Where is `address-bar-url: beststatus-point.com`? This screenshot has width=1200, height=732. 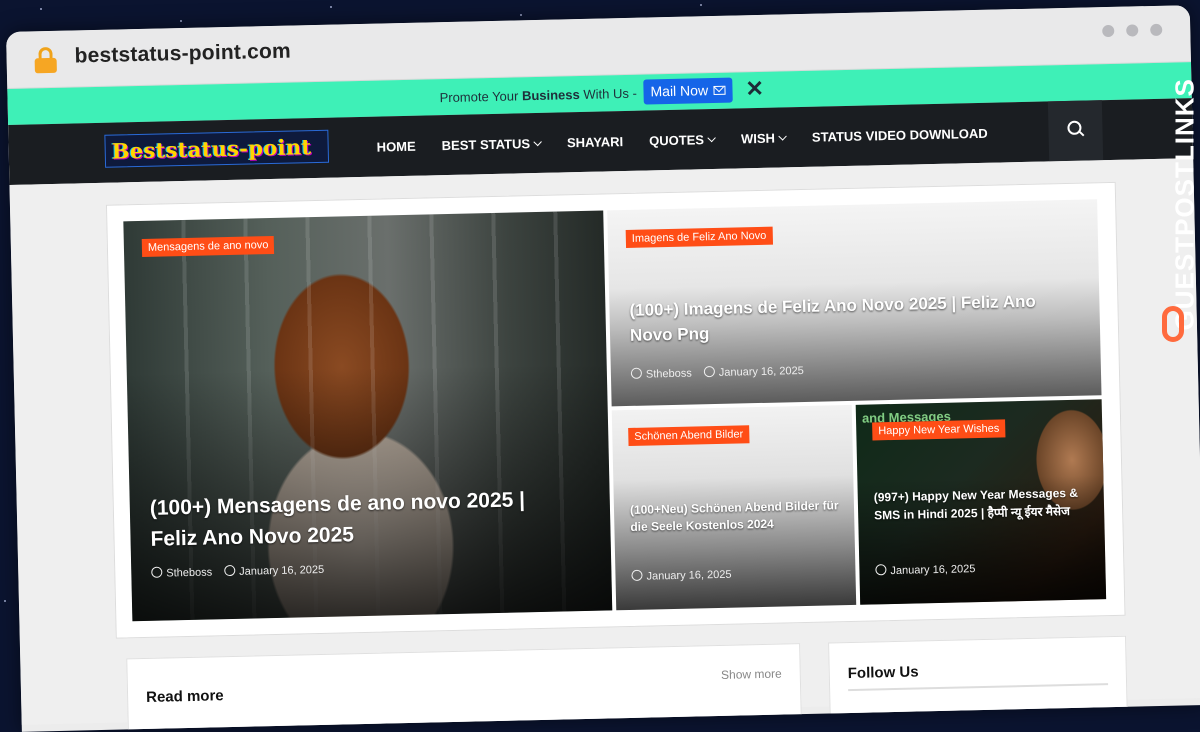
address-bar-url: beststatus-point.com is located at coordinates (182, 54).